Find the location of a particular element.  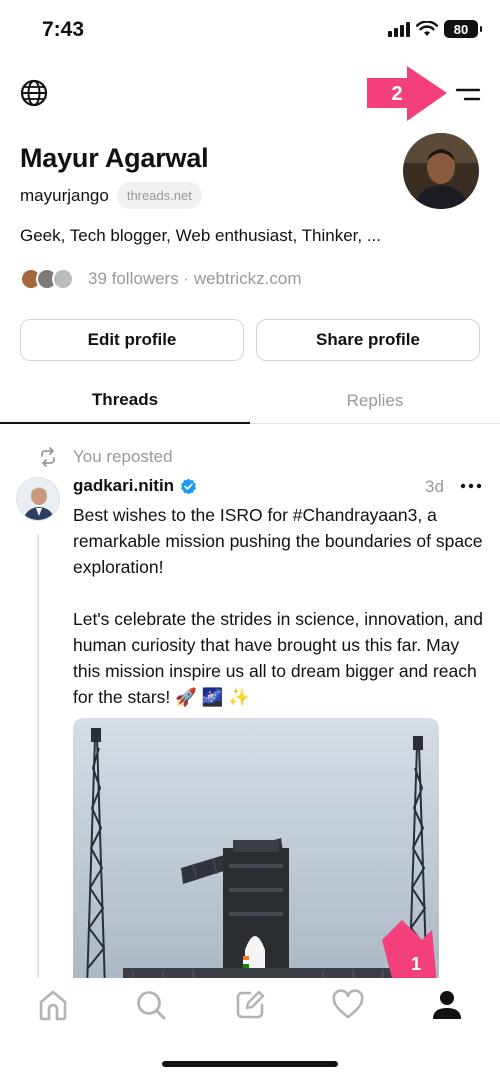

username-row: mayurjango threads.net is located at coordinates (111, 195).